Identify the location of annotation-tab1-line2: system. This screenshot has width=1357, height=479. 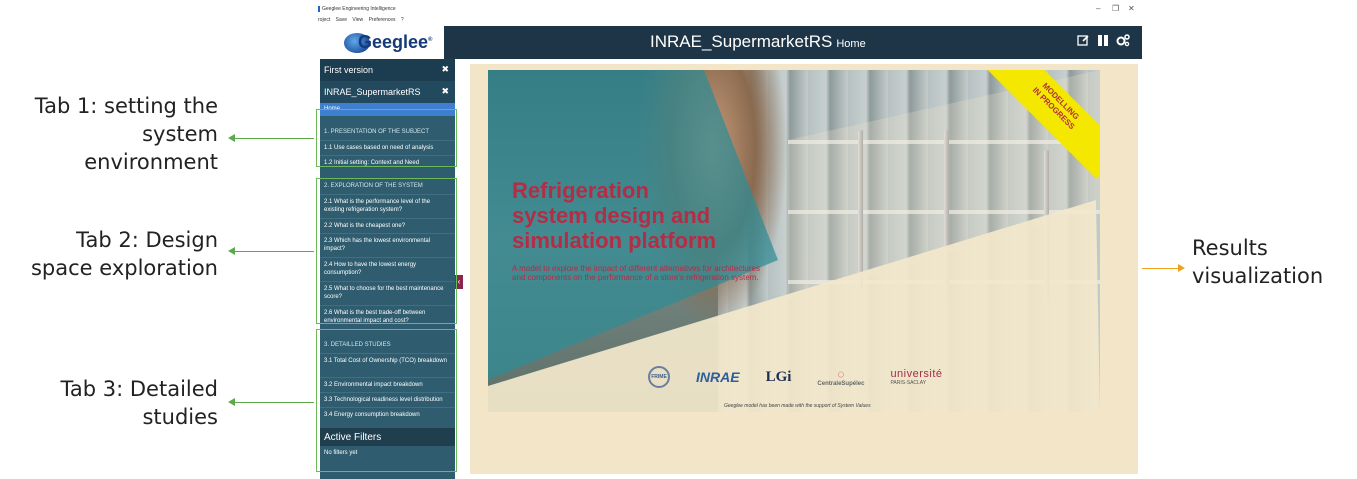
(180, 134).